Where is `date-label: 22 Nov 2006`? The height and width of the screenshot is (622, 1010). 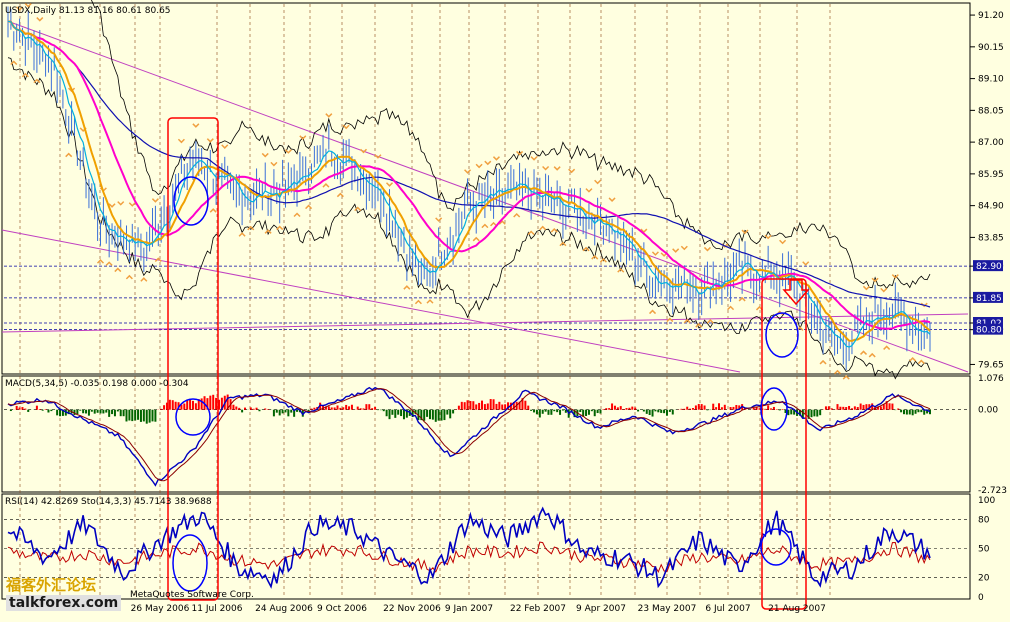
date-label: 22 Nov 2006 is located at coordinates (412, 609).